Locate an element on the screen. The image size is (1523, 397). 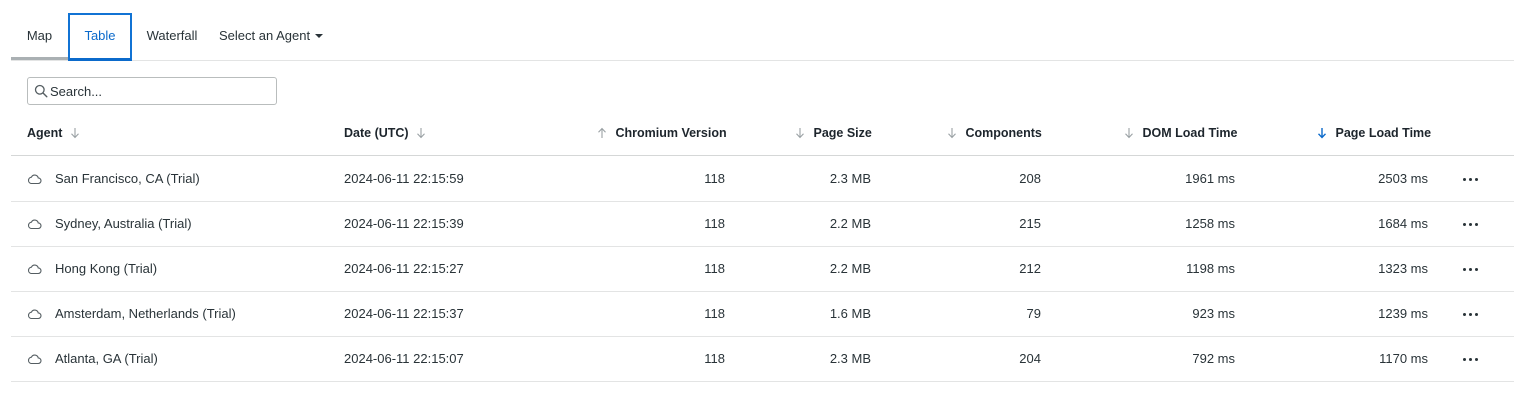
tab-bar: Map Table Waterfall Select an Agent is located at coordinates (762, 37).